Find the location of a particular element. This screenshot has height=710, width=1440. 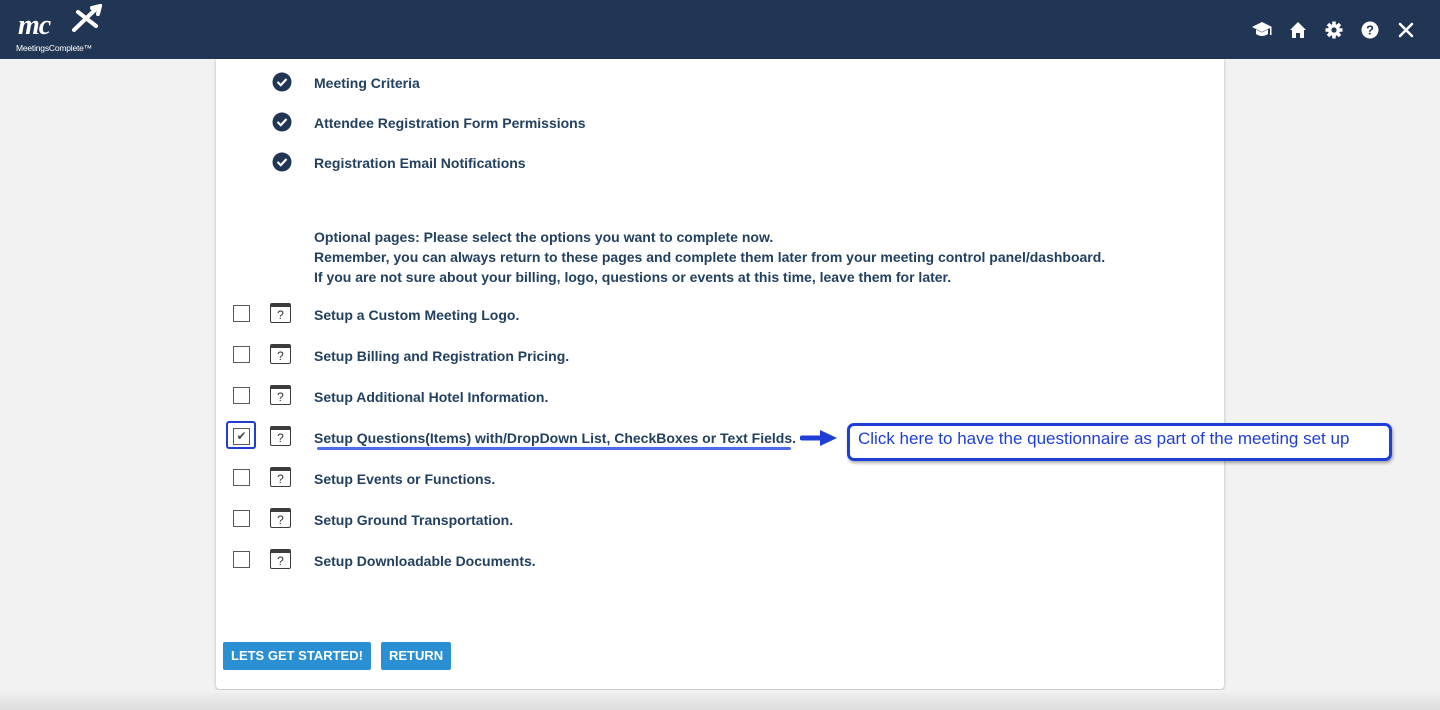

option-row-transport: ? Setup Ground Transportation. is located at coordinates (720, 520).